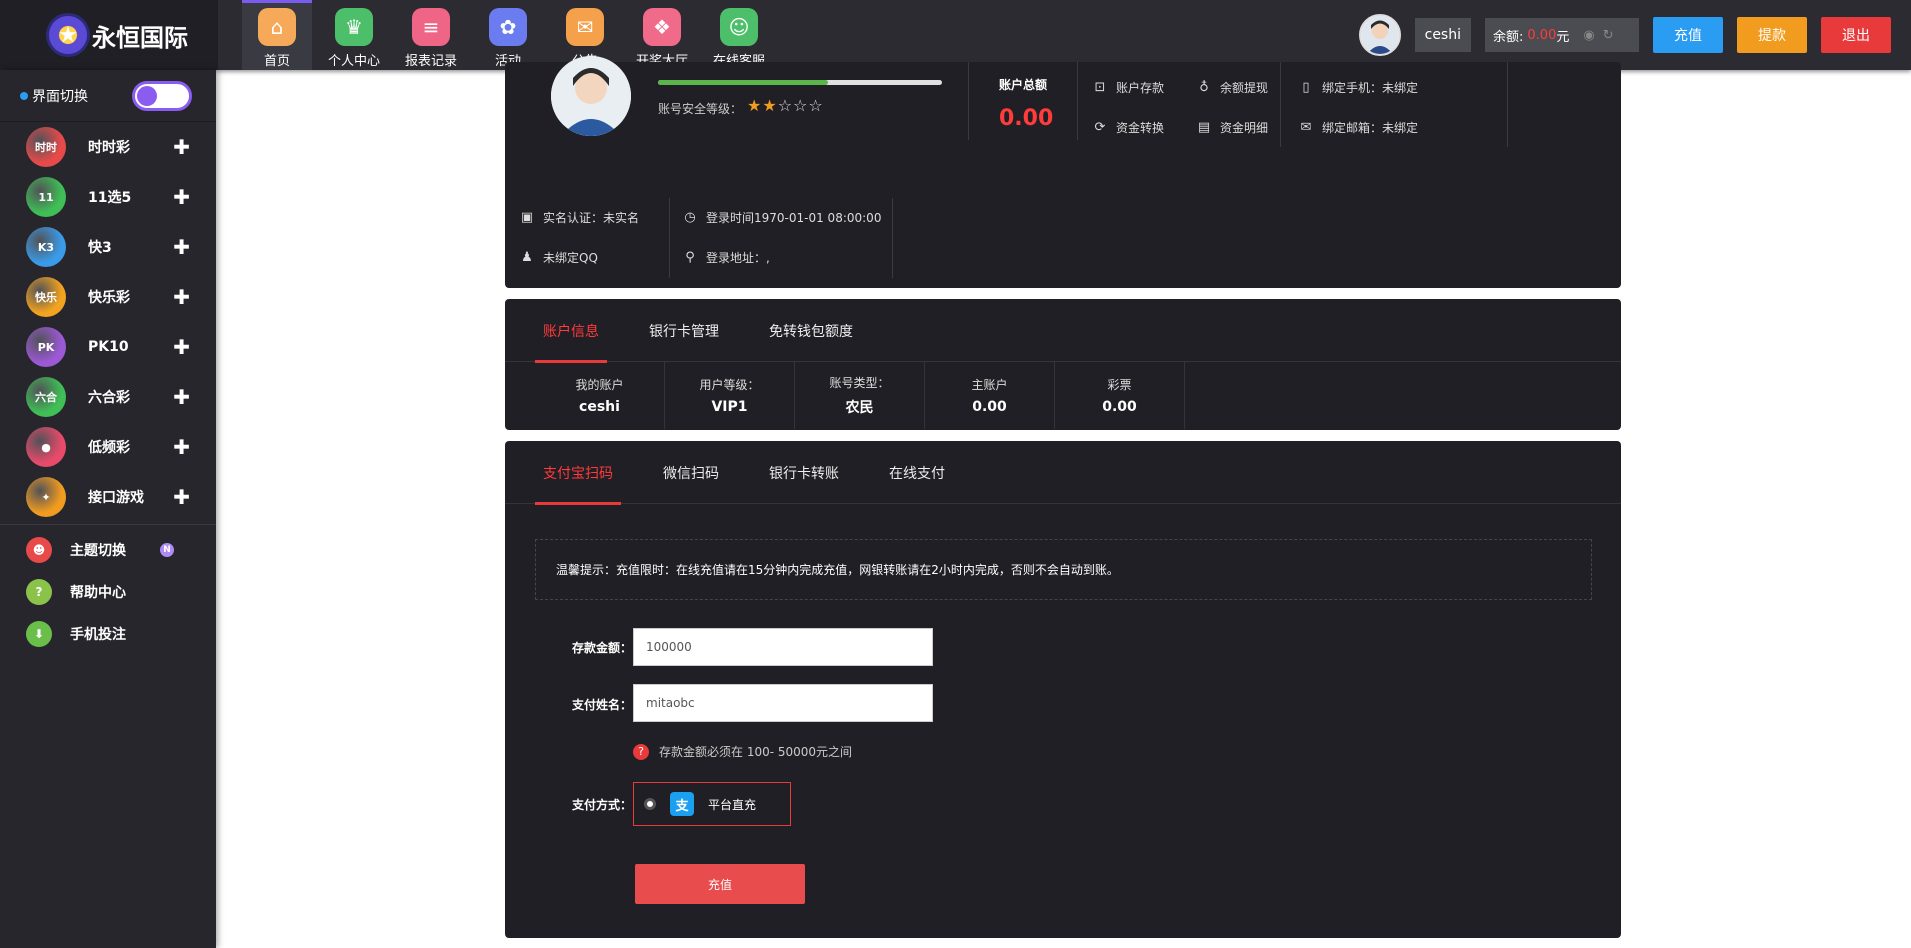 The image size is (1911, 948). I want to click on money-bag-icon: ♁, so click(1204, 87).